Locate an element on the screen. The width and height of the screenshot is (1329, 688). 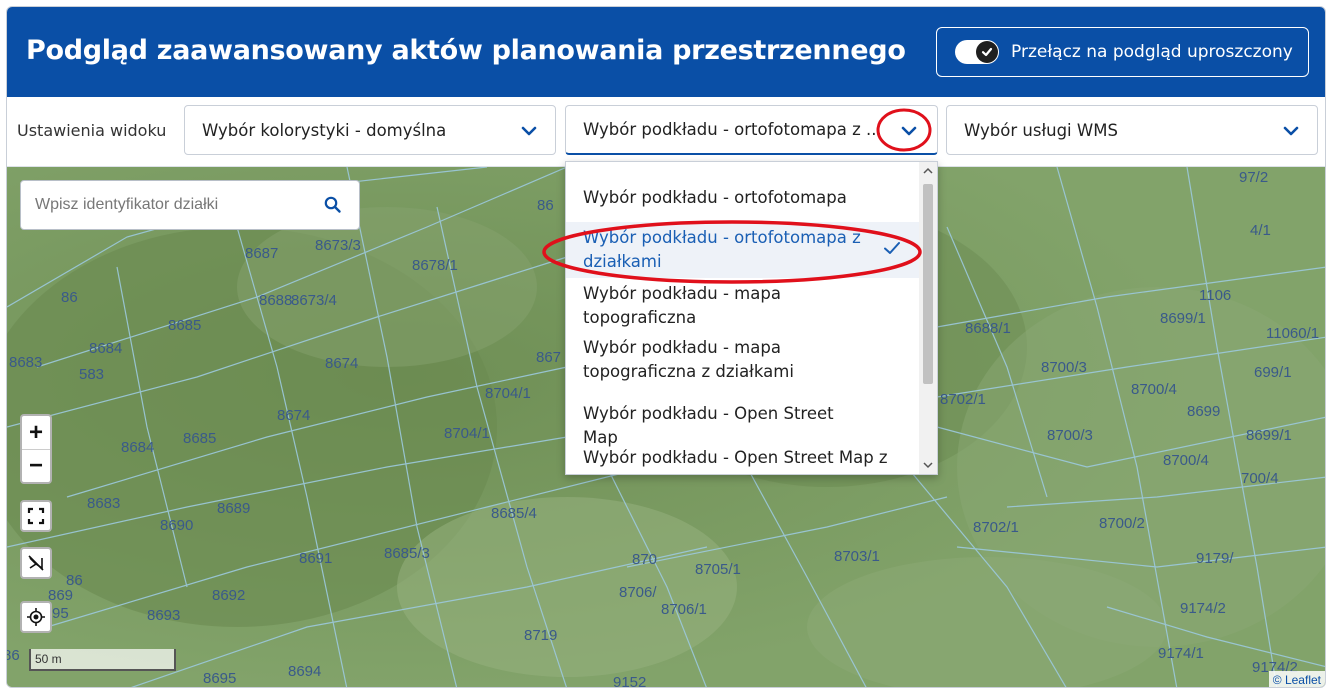
color-scheme-value: Wybór kolorystyki - domyślna is located at coordinates (324, 130).